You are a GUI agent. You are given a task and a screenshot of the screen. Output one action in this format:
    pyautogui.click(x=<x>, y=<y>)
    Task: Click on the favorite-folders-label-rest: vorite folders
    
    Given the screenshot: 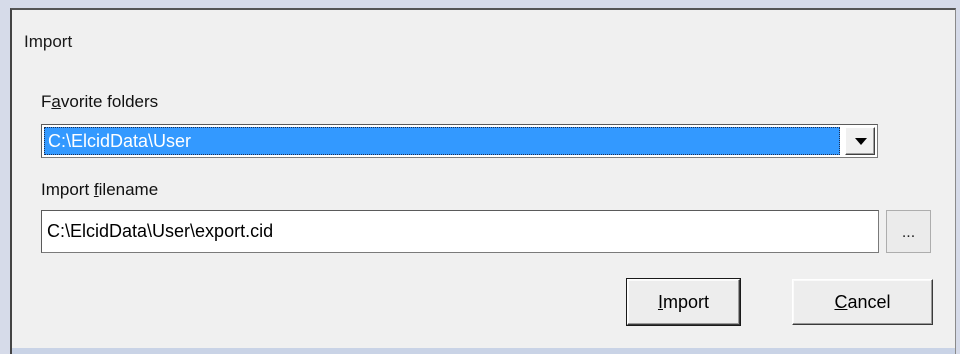 What is the action you would take?
    pyautogui.click(x=109, y=101)
    